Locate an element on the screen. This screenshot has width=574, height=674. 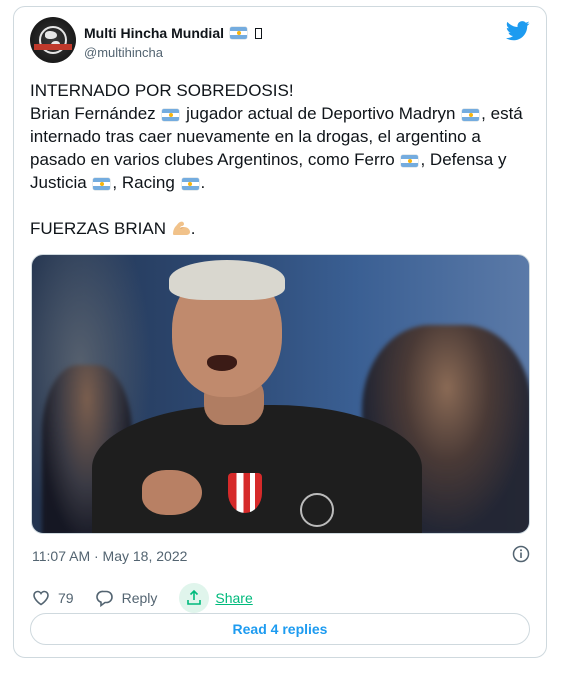
info-icon is located at coordinates (521, 554).